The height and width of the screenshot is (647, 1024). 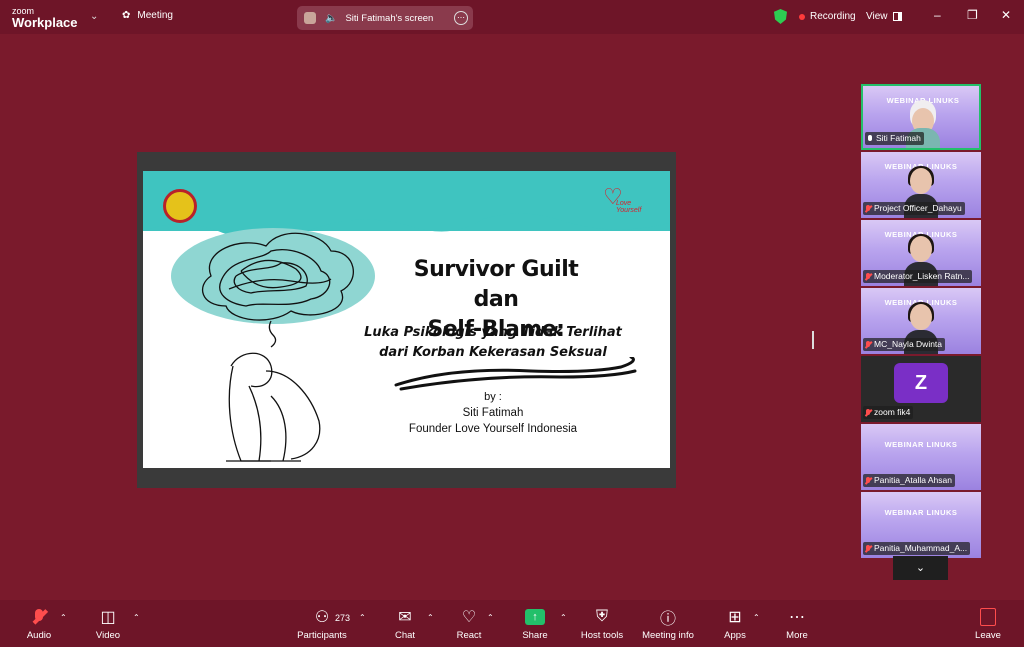 What do you see at coordinates (988, 617) in the screenshot?
I see `leave-door-icon` at bounding box center [988, 617].